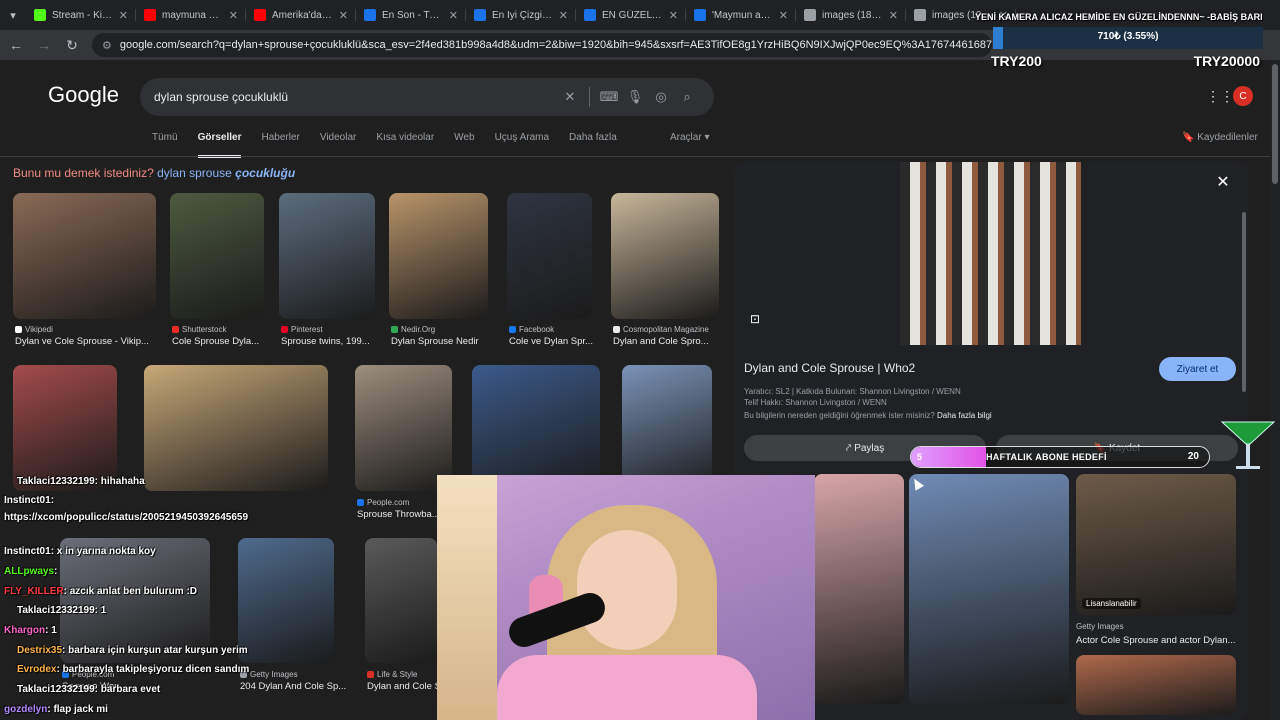 This screenshot has height=720, width=1280. Describe the element at coordinates (537, 329) in the screenshot. I see `result-source-label: Facebook` at that location.